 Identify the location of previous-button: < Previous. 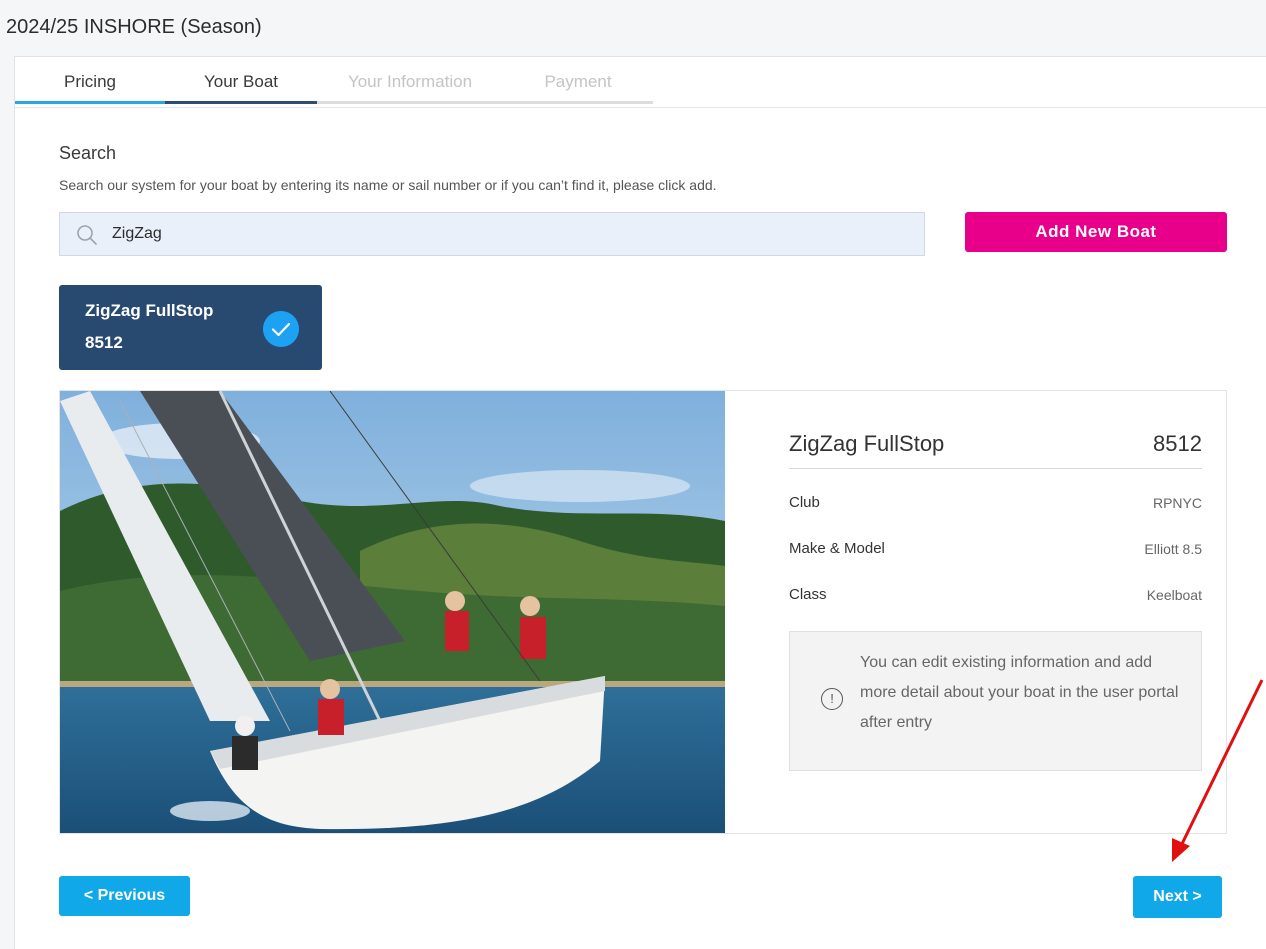
(124, 896).